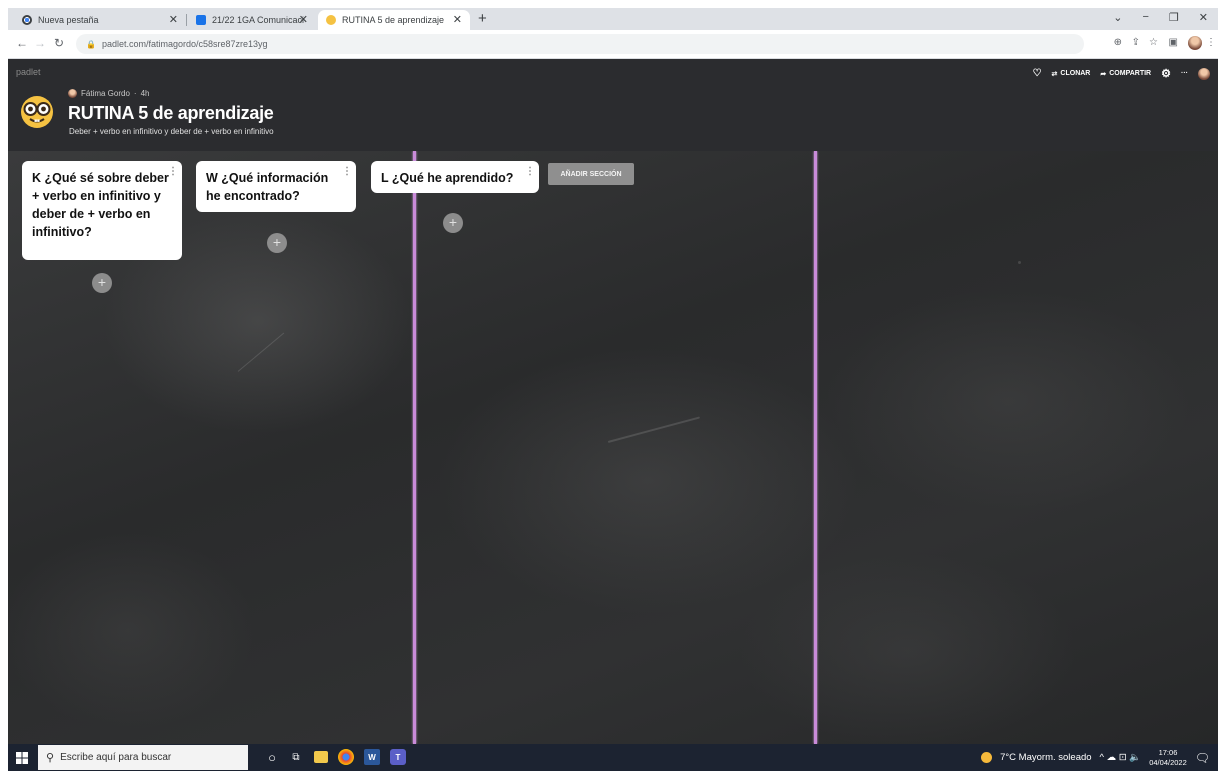  Describe the element at coordinates (372, 757) in the screenshot. I see `word-icon: W` at that location.